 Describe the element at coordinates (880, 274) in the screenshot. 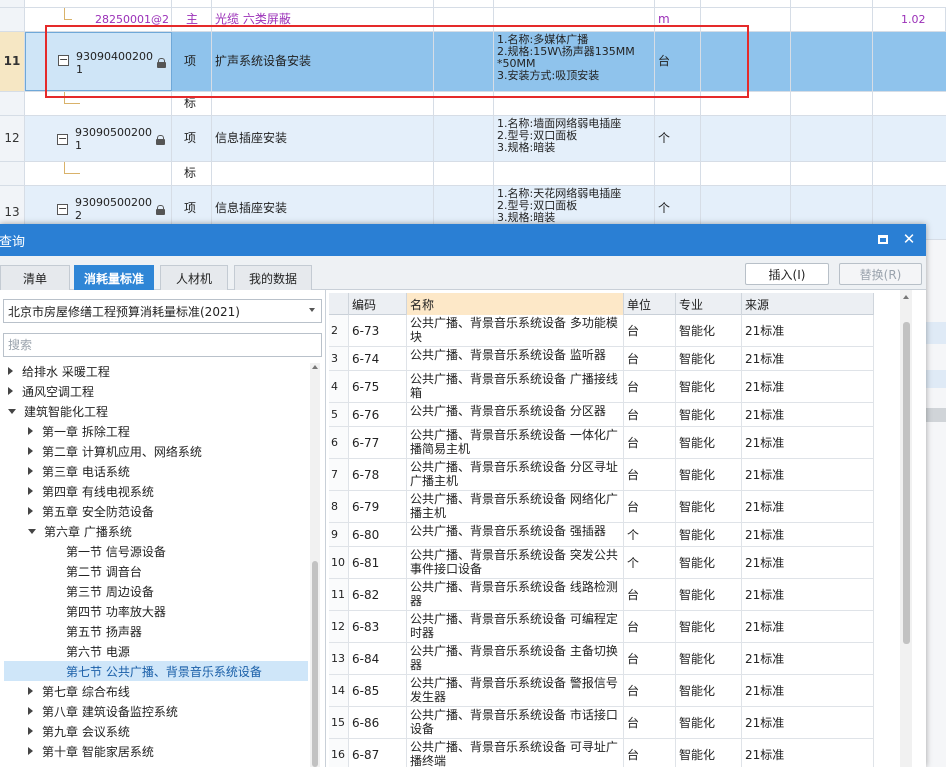

I see `replace-button: 替换(R)` at that location.